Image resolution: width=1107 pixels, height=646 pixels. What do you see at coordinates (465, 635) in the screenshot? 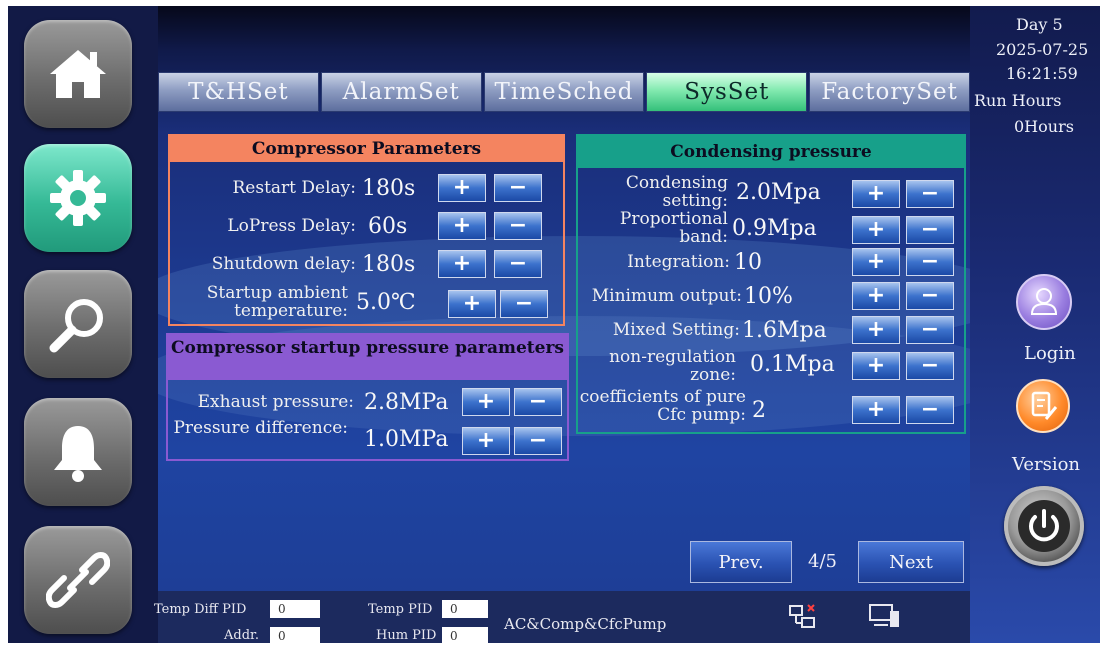
I see `hum-pid-value: 0` at bounding box center [465, 635].